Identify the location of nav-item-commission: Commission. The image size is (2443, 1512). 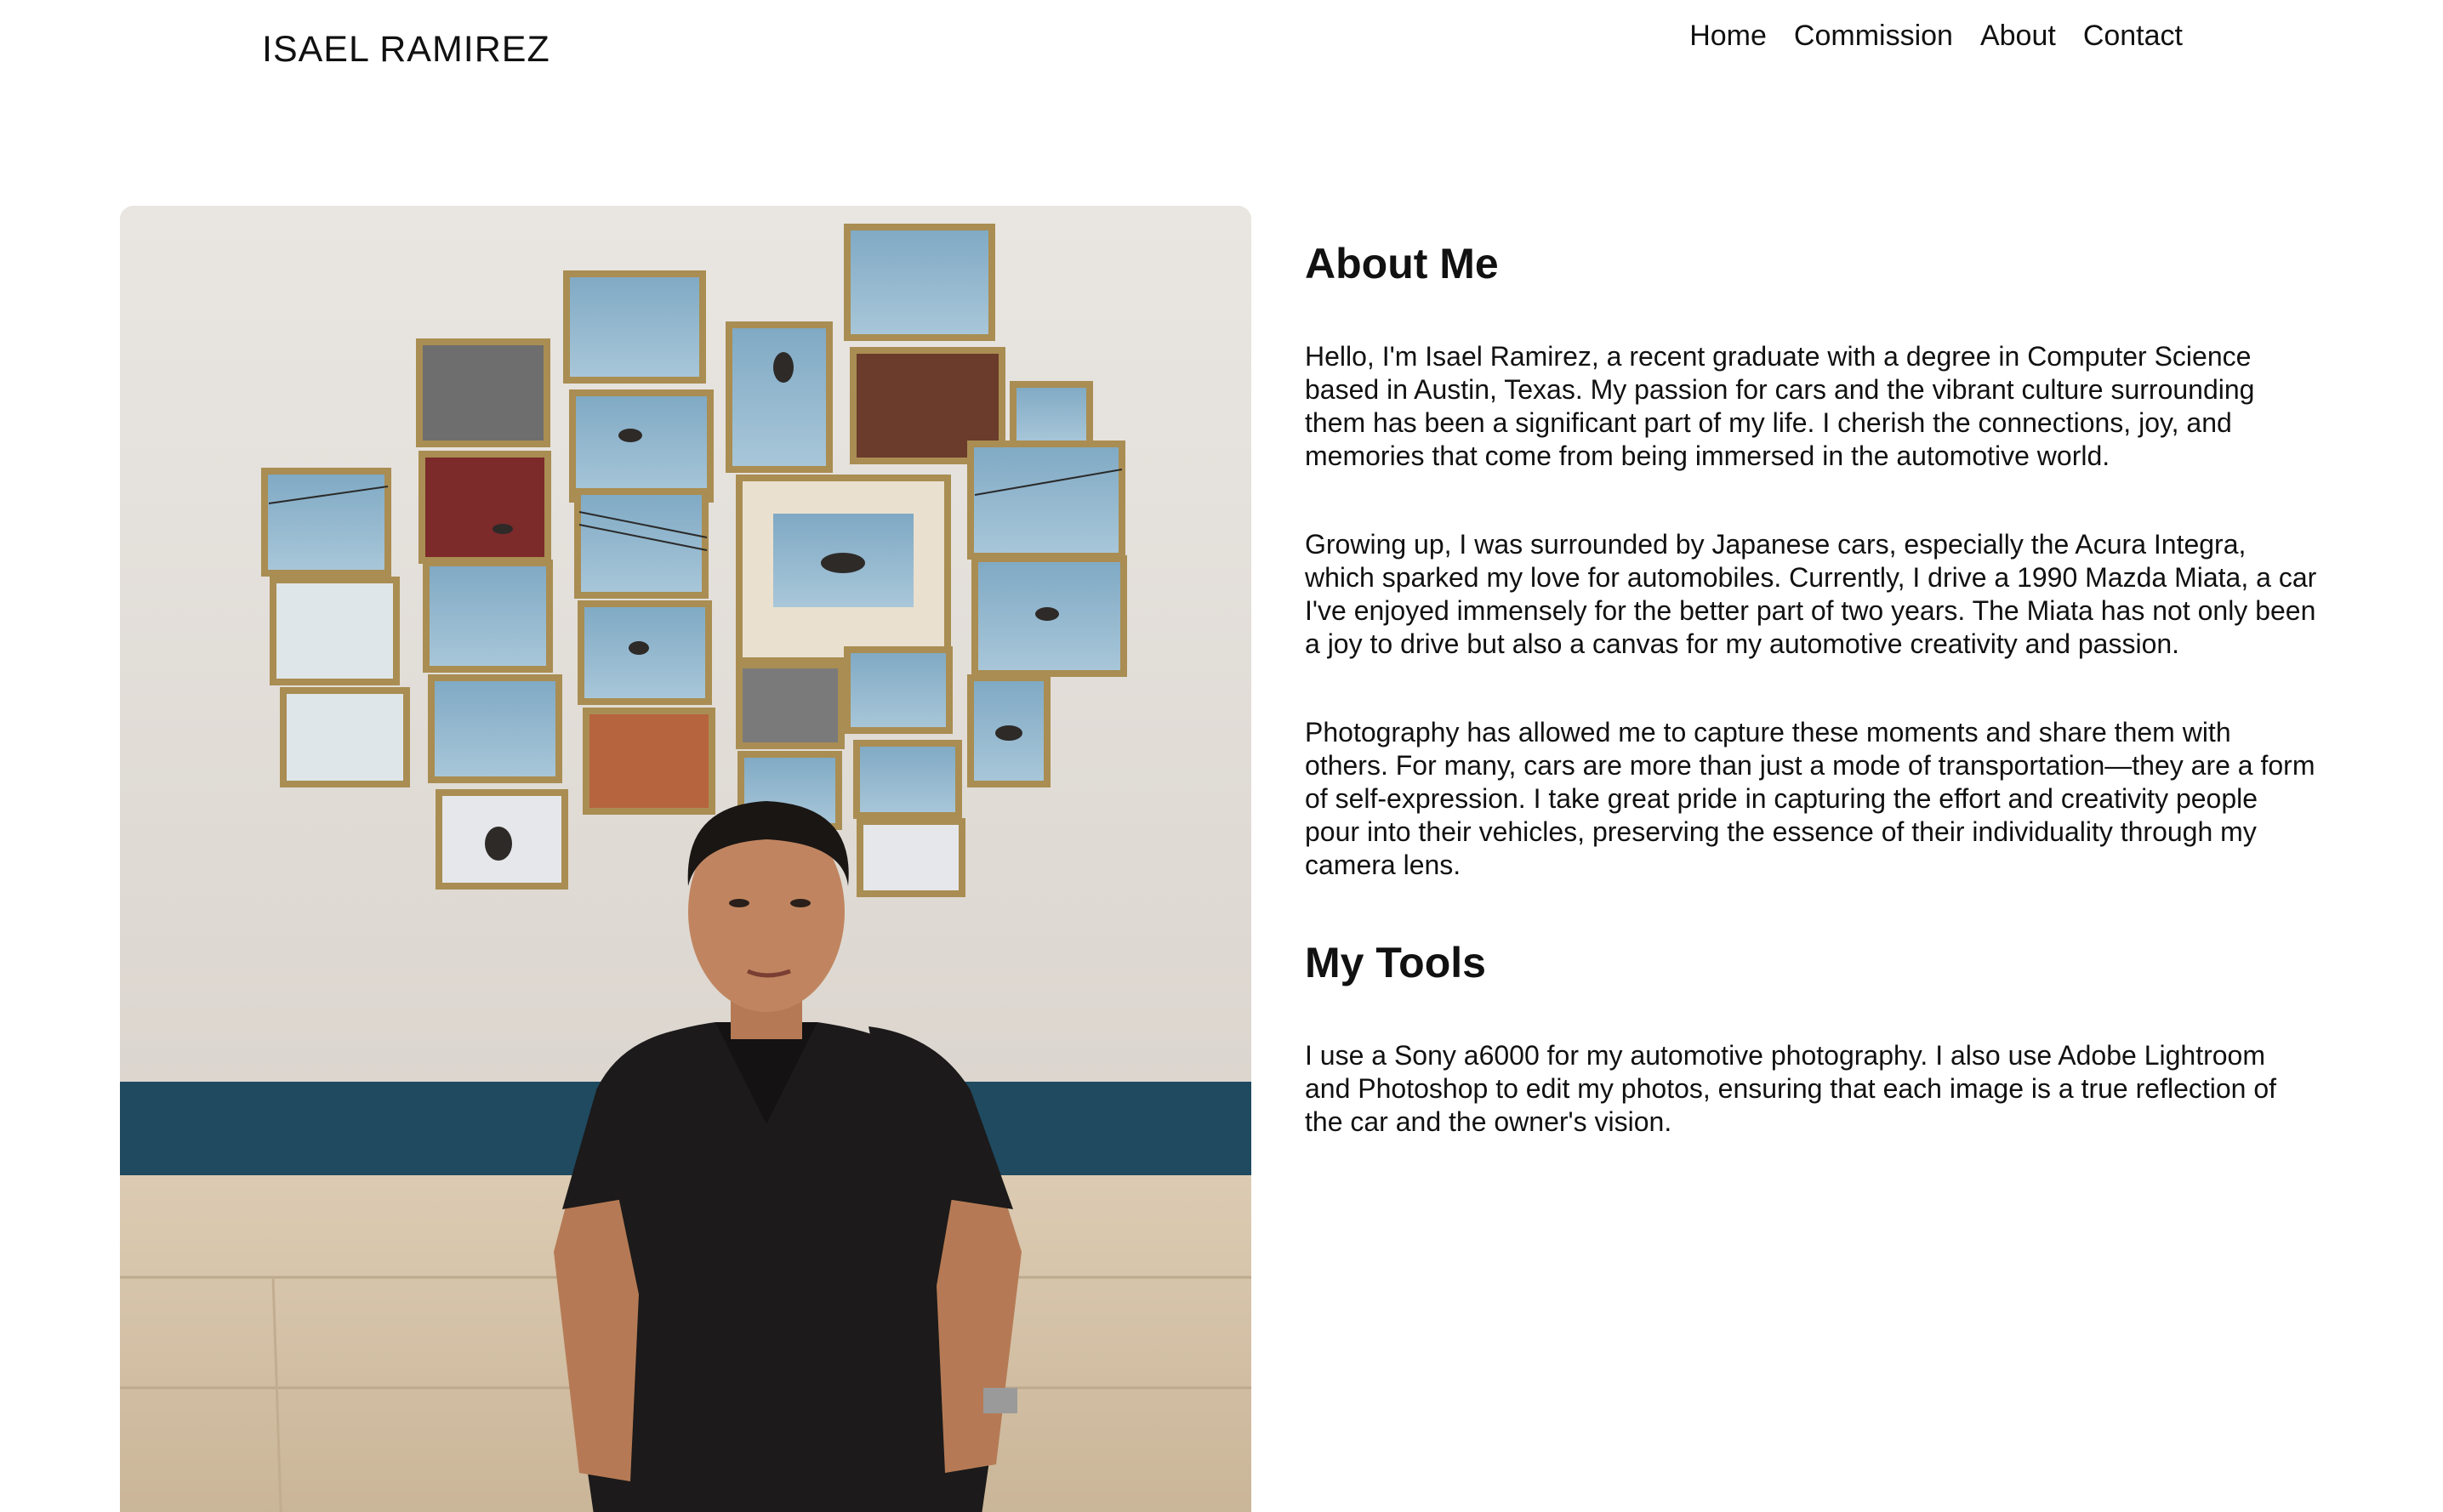
(1873, 35).